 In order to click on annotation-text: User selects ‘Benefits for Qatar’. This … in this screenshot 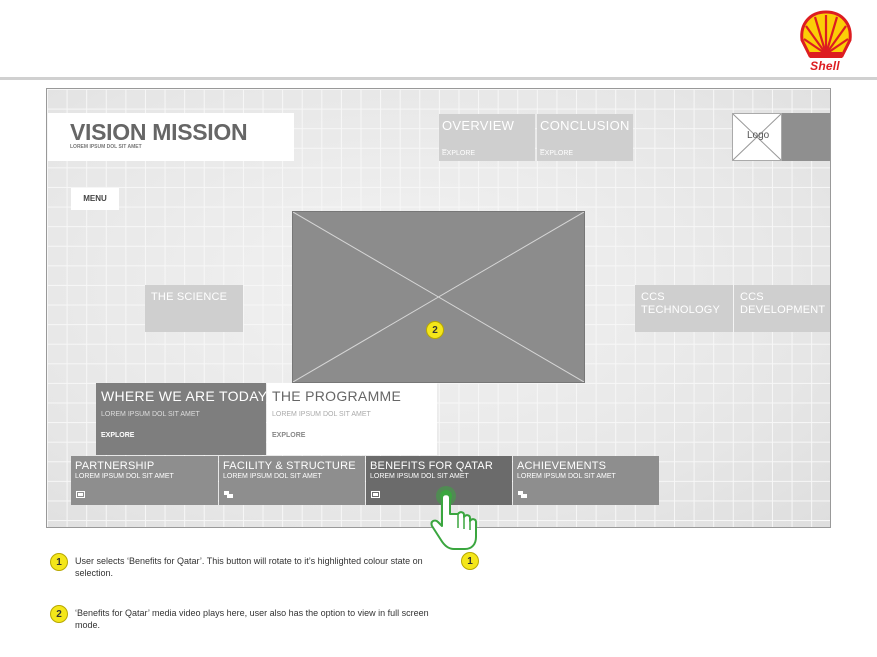, I will do `click(249, 567)`.